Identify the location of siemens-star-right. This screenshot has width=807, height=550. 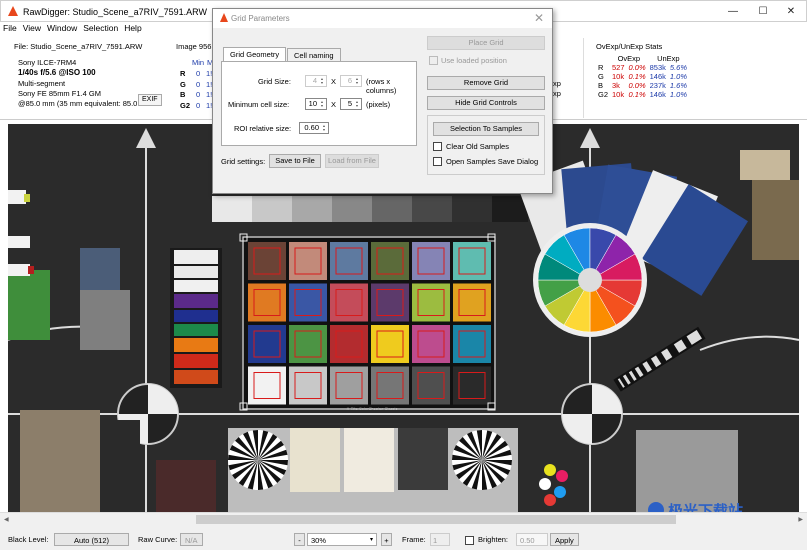
(482, 460).